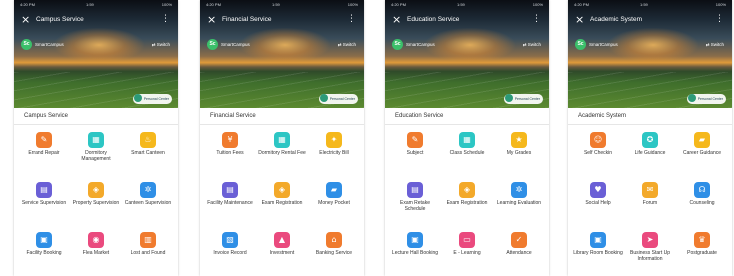 This screenshot has width=734, height=276. I want to click on compass-icon: ✪, so click(650, 140).